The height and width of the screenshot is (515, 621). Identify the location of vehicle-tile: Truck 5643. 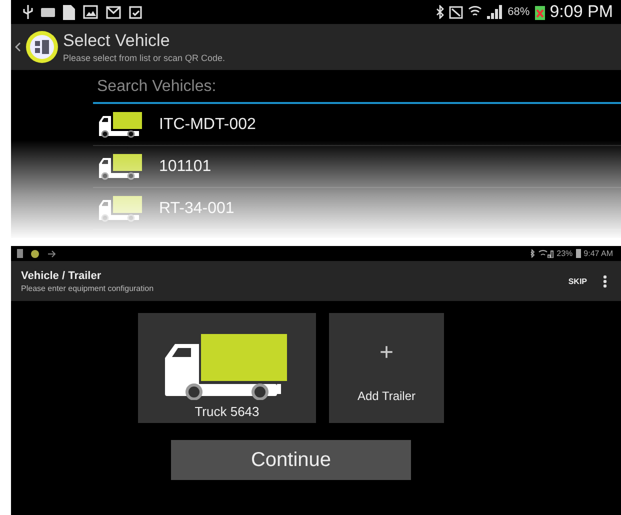
(227, 368).